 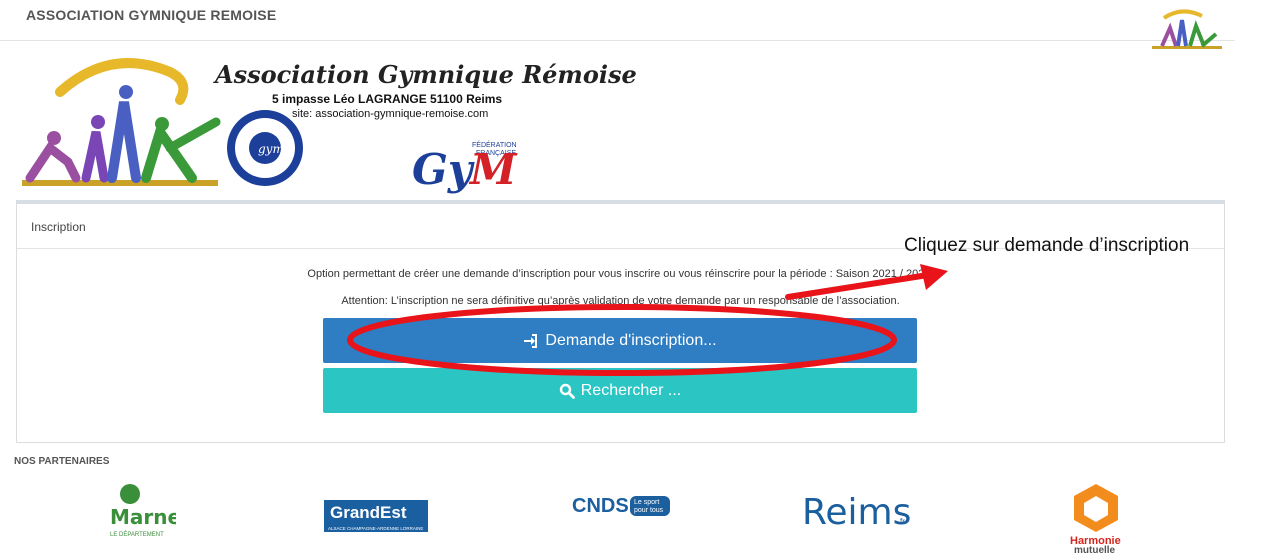 I want to click on svg-text: Marne, so click(x=143, y=517).